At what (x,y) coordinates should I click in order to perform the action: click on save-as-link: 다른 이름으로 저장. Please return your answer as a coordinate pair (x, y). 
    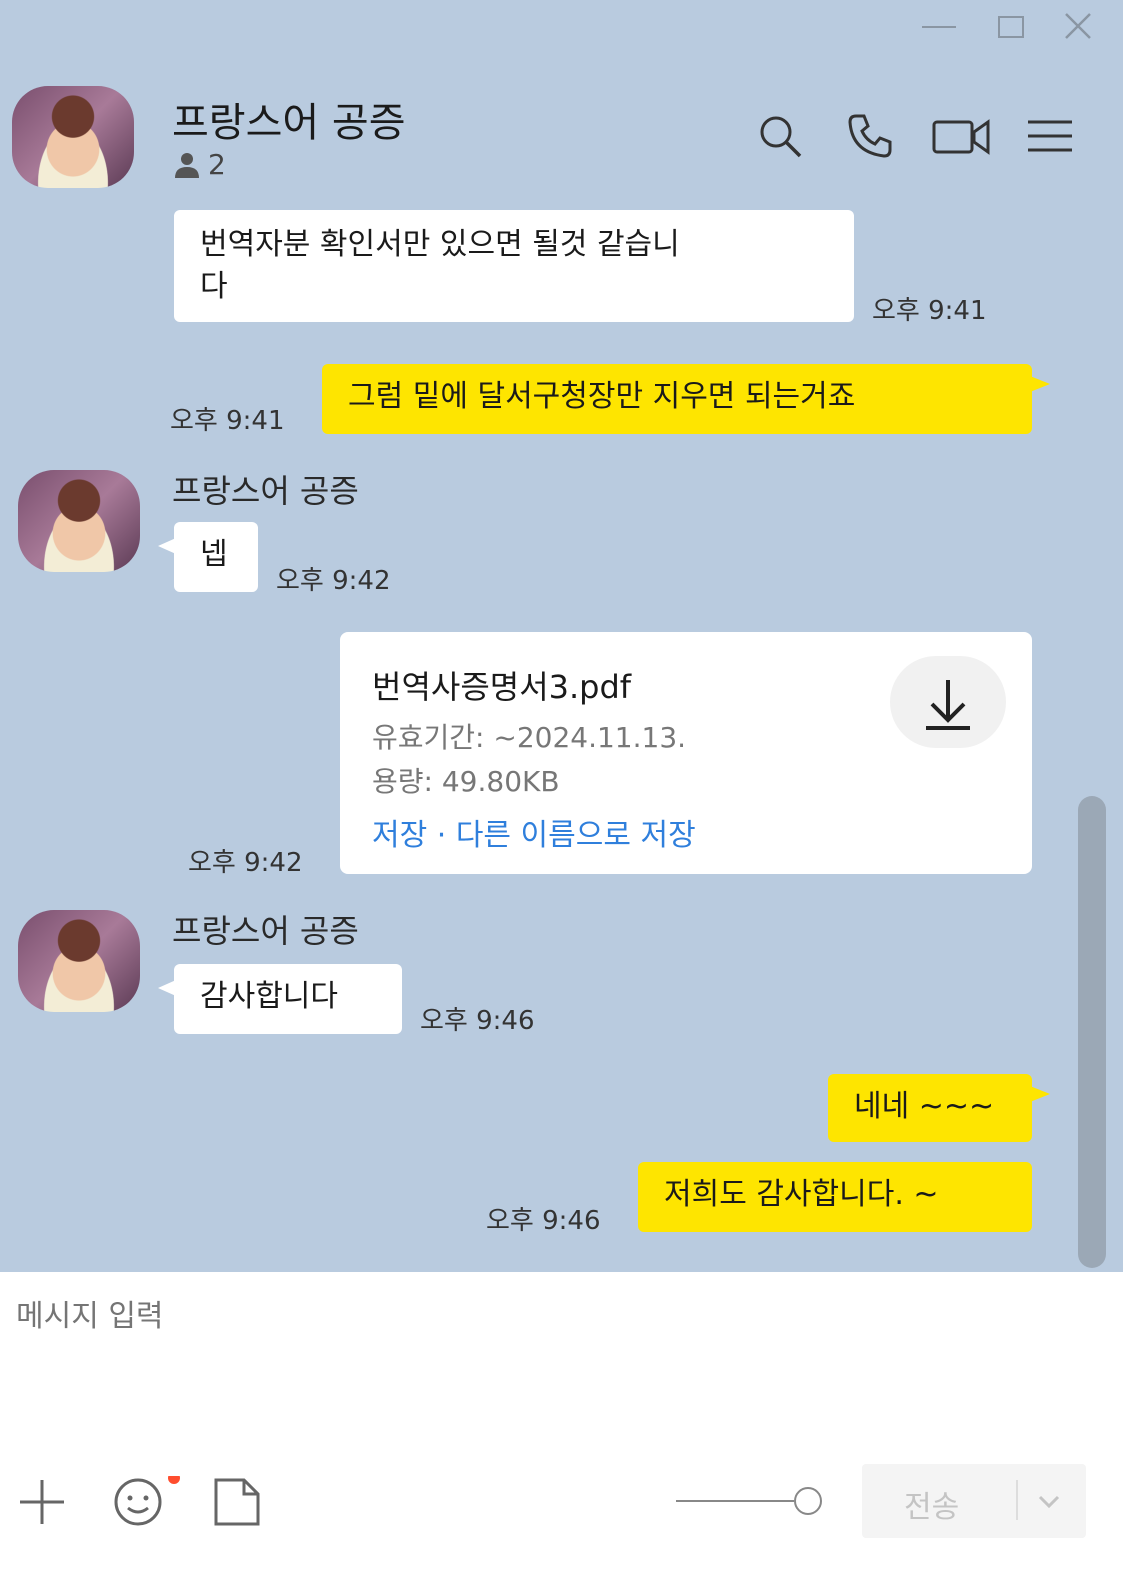
    Looking at the image, I should click on (576, 835).